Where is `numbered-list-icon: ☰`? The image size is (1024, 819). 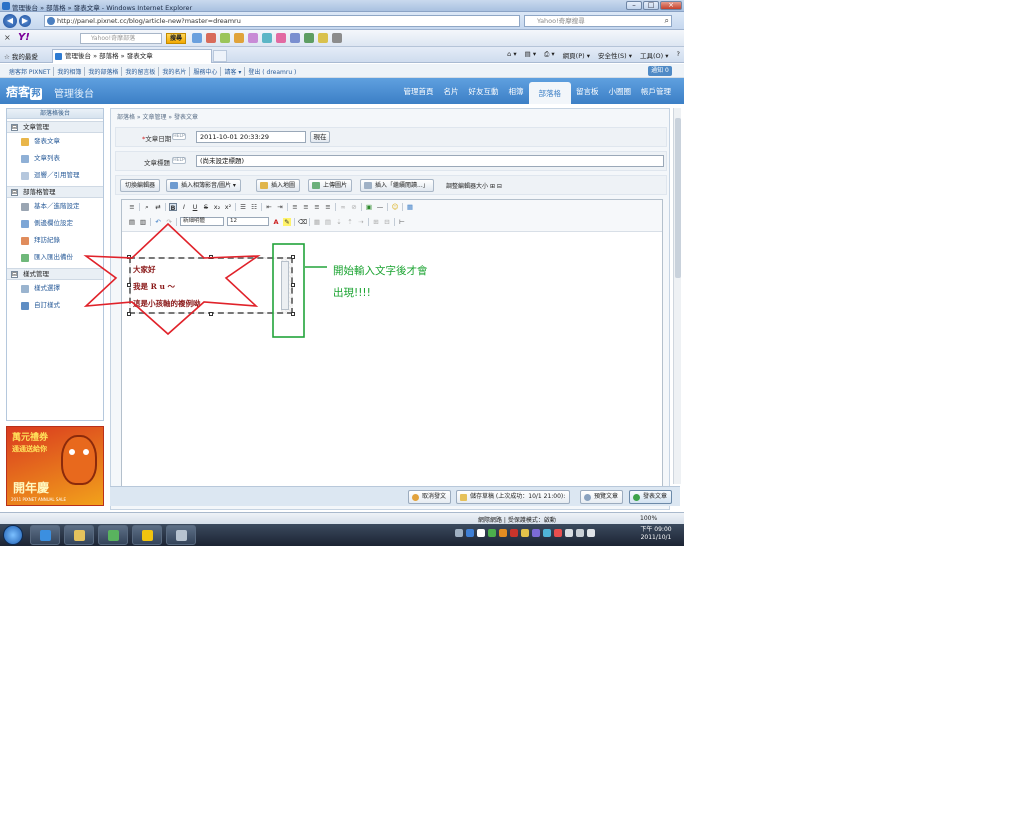 numbered-list-icon: ☰ is located at coordinates (243, 207).